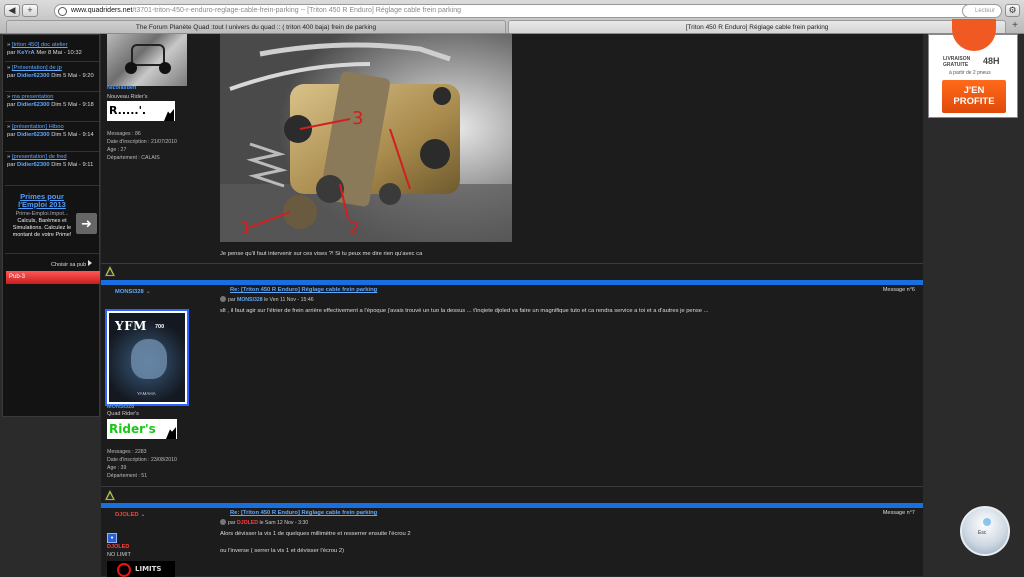  I want to click on recent-topic-title: [triton 450] doc atelier, so click(40, 45).